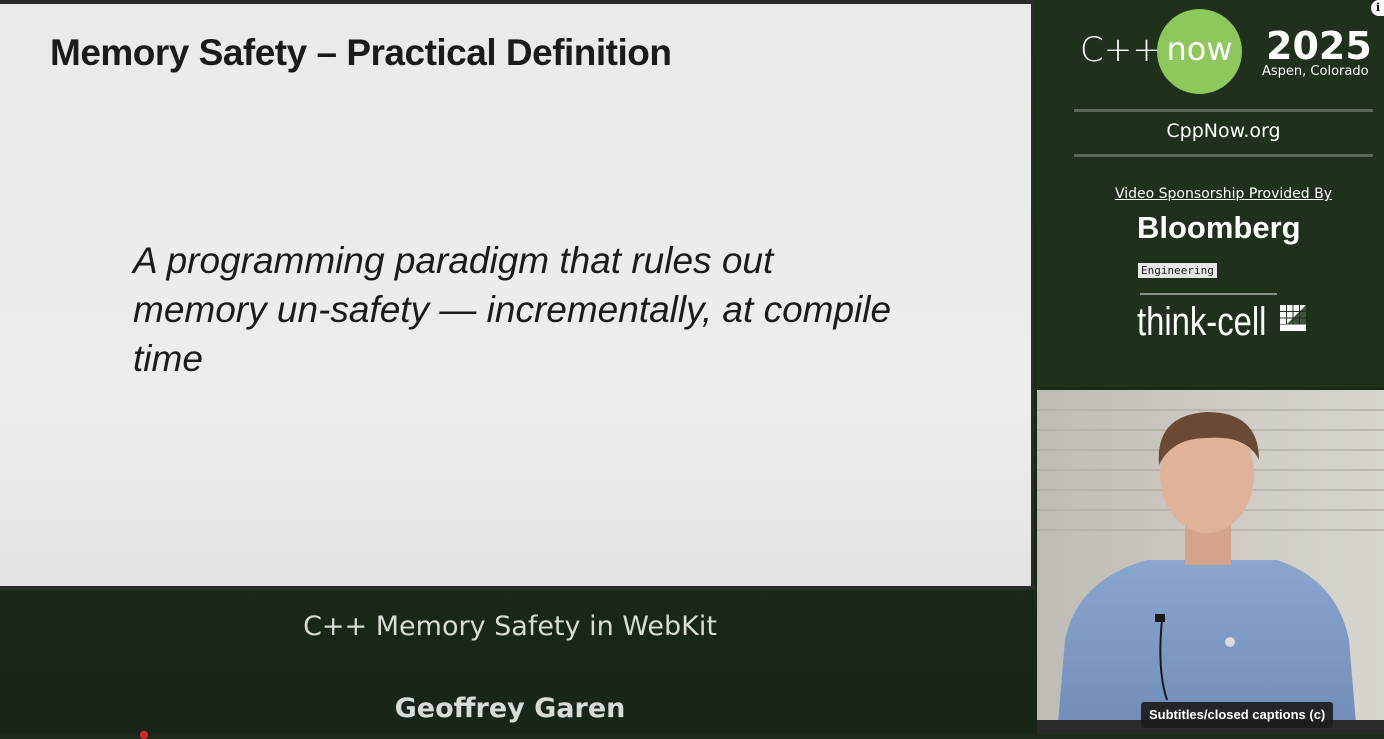 The width and height of the screenshot is (1384, 739). What do you see at coordinates (1315, 71) in the screenshot?
I see `conference-location: Aspen, Colorado` at bounding box center [1315, 71].